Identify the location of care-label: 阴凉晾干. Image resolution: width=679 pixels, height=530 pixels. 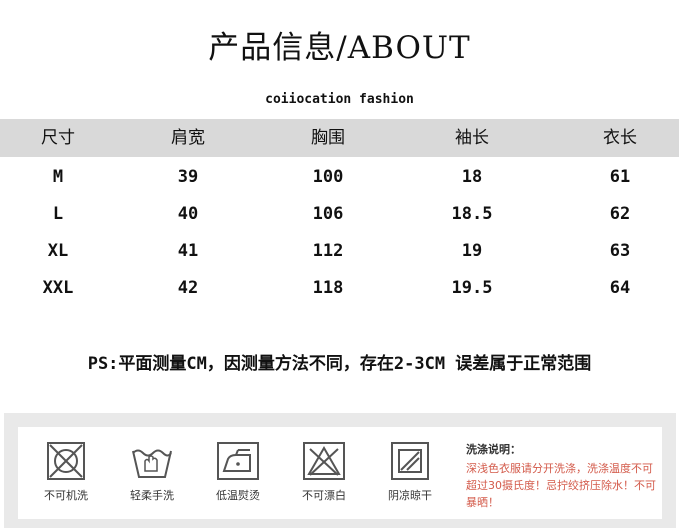
(410, 495).